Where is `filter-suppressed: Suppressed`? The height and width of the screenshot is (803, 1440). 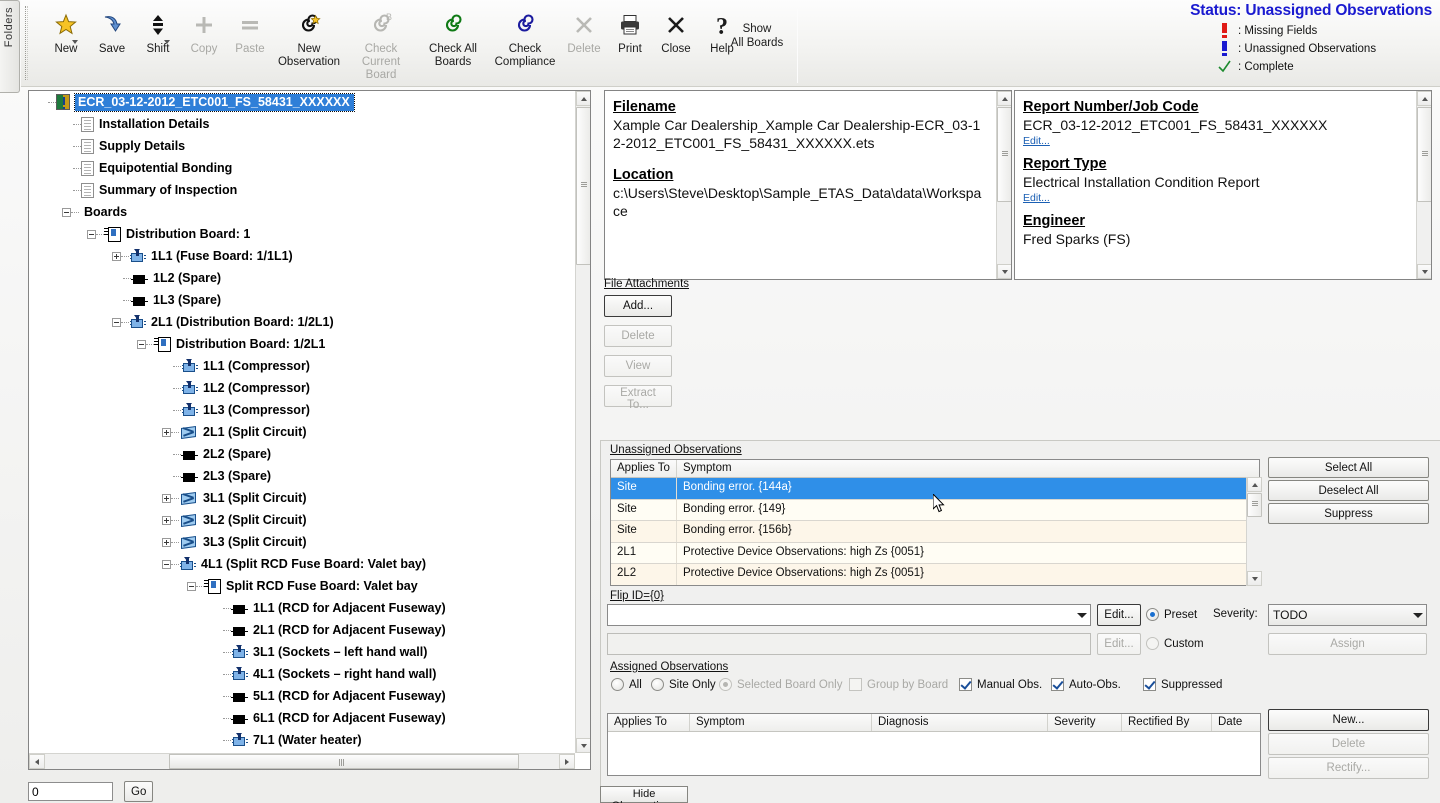 filter-suppressed: Suppressed is located at coordinates (1182, 684).